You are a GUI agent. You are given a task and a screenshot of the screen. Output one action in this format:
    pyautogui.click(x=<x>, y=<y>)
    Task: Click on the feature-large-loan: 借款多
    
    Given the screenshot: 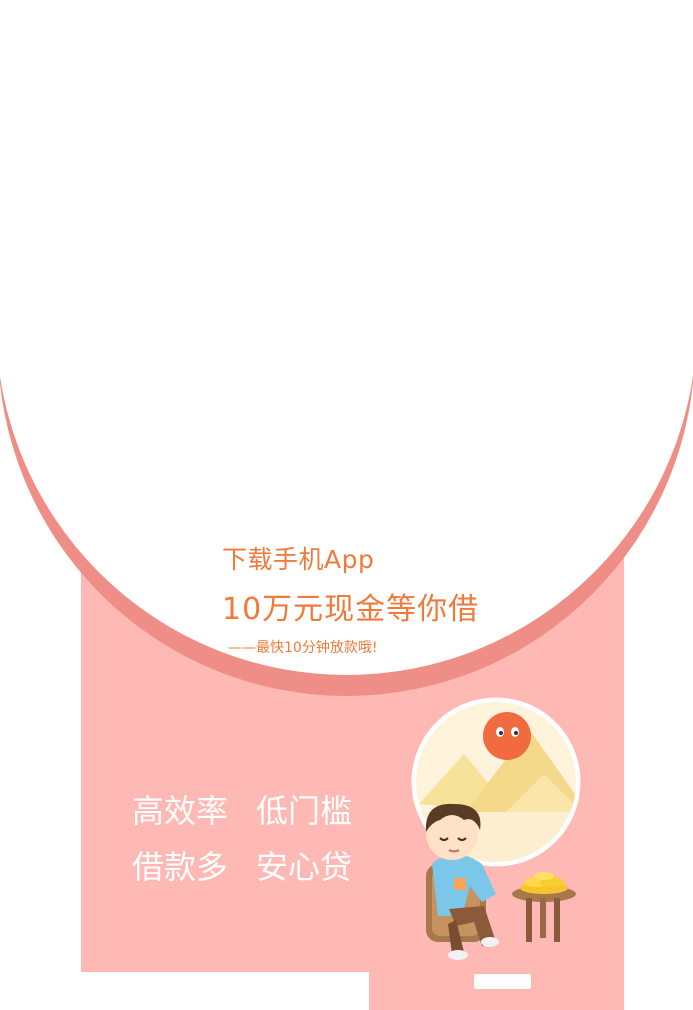 What is the action you would take?
    pyautogui.click(x=180, y=867)
    